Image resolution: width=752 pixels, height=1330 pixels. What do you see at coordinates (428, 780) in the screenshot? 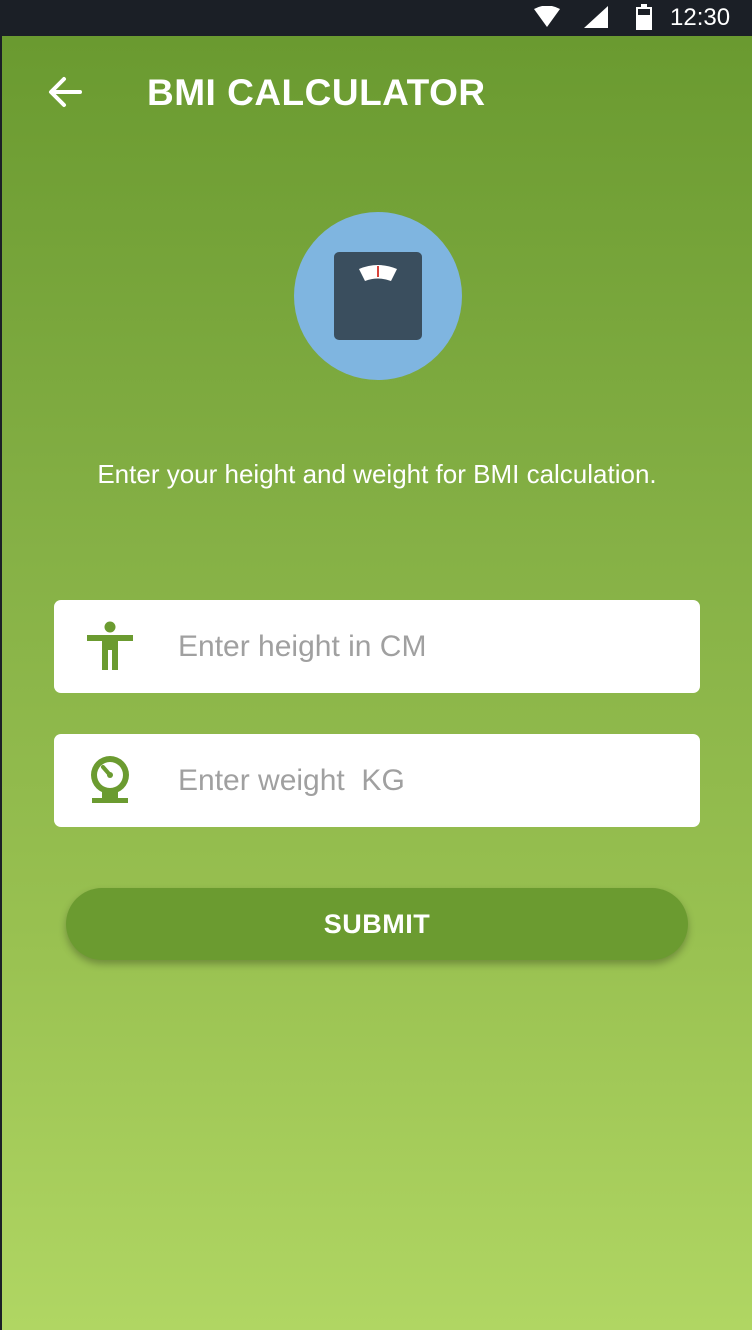
I see `weight-input` at bounding box center [428, 780].